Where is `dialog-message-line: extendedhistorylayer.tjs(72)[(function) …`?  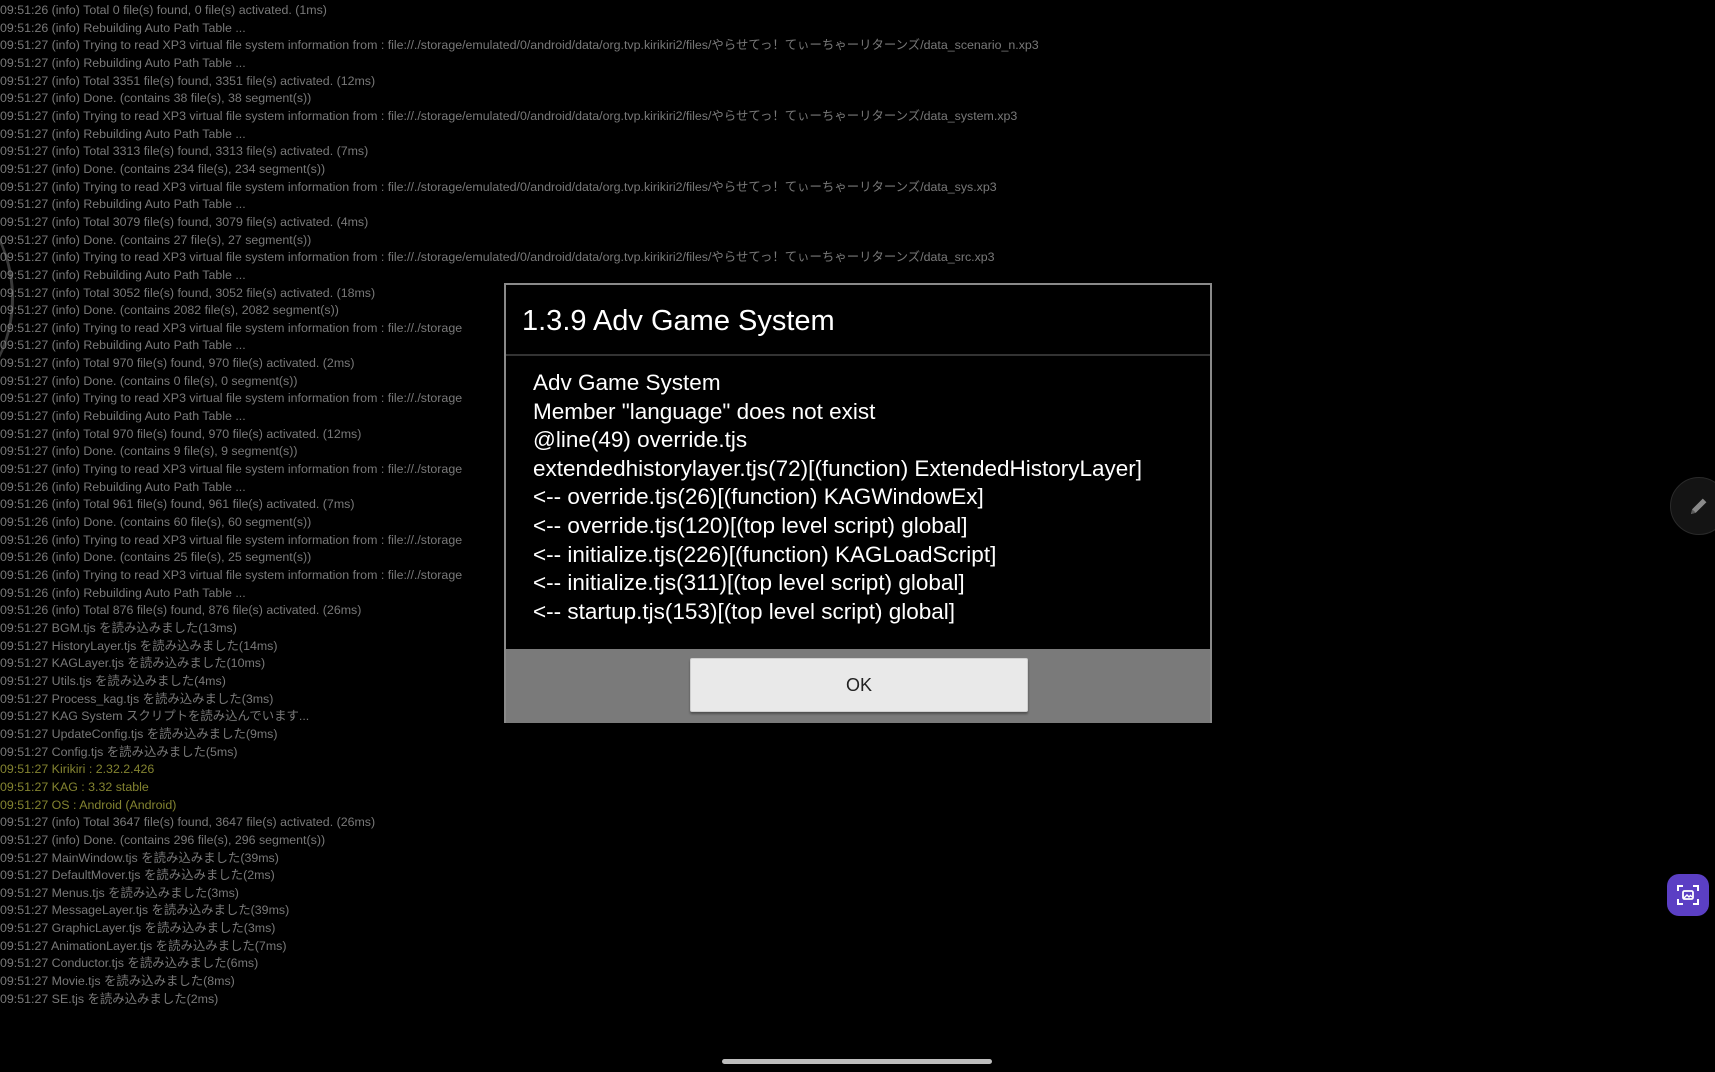
dialog-message-line: extendedhistorylayer.tjs(72)[(function) … is located at coordinates (838, 468).